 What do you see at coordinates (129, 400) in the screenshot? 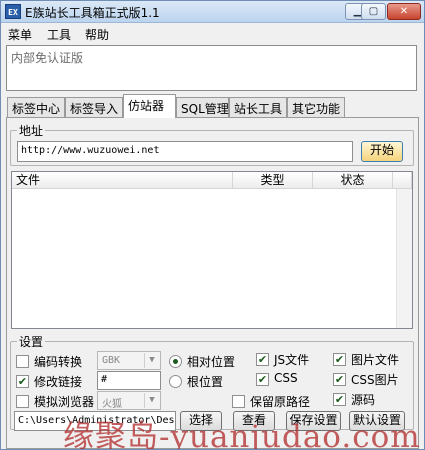
I see `browser-select: 火狐 ▼` at bounding box center [129, 400].